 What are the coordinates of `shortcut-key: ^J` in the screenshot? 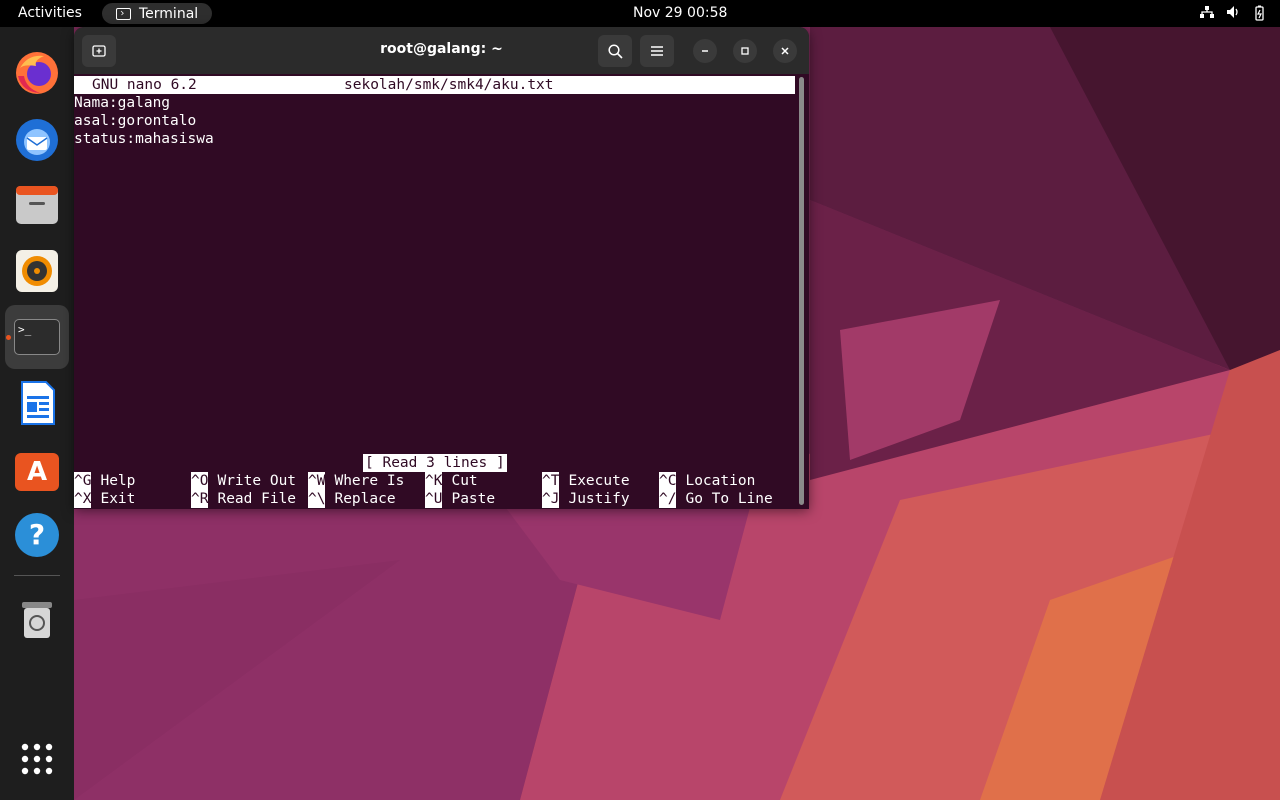 It's located at (551, 499).